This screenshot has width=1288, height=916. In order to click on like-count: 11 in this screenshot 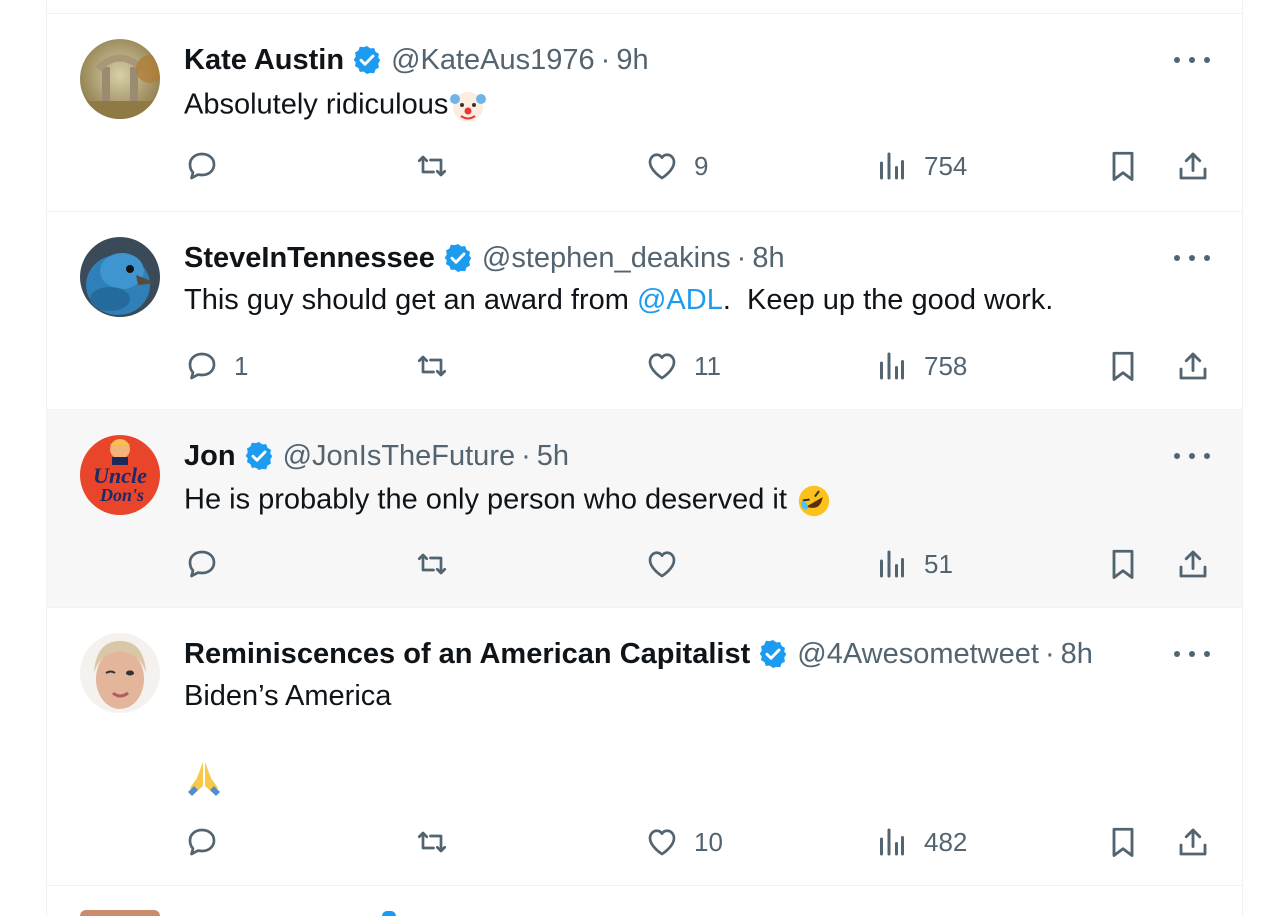, I will do `click(707, 365)`.